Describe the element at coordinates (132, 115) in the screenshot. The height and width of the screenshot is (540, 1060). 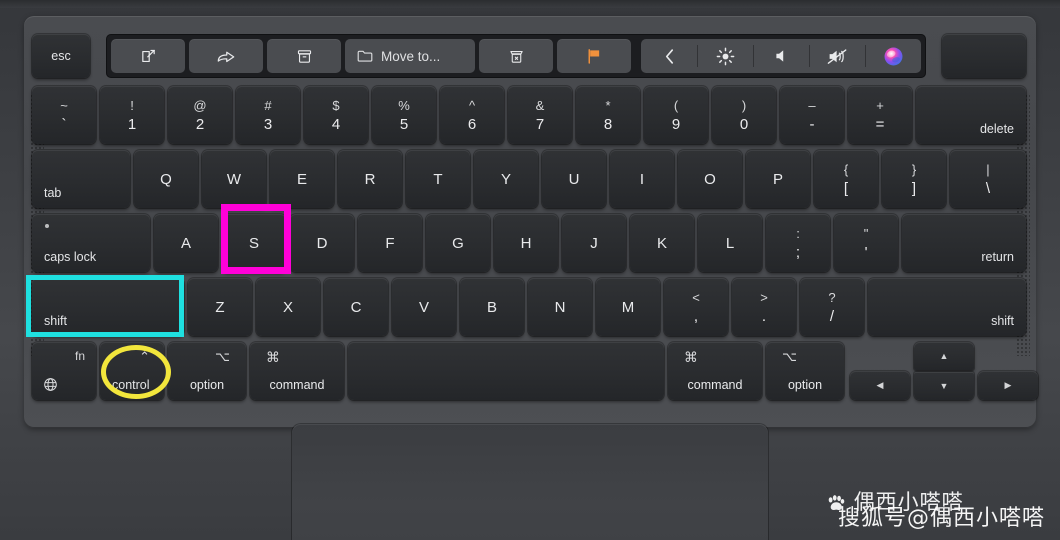
I see `key-1: ! 1` at that location.